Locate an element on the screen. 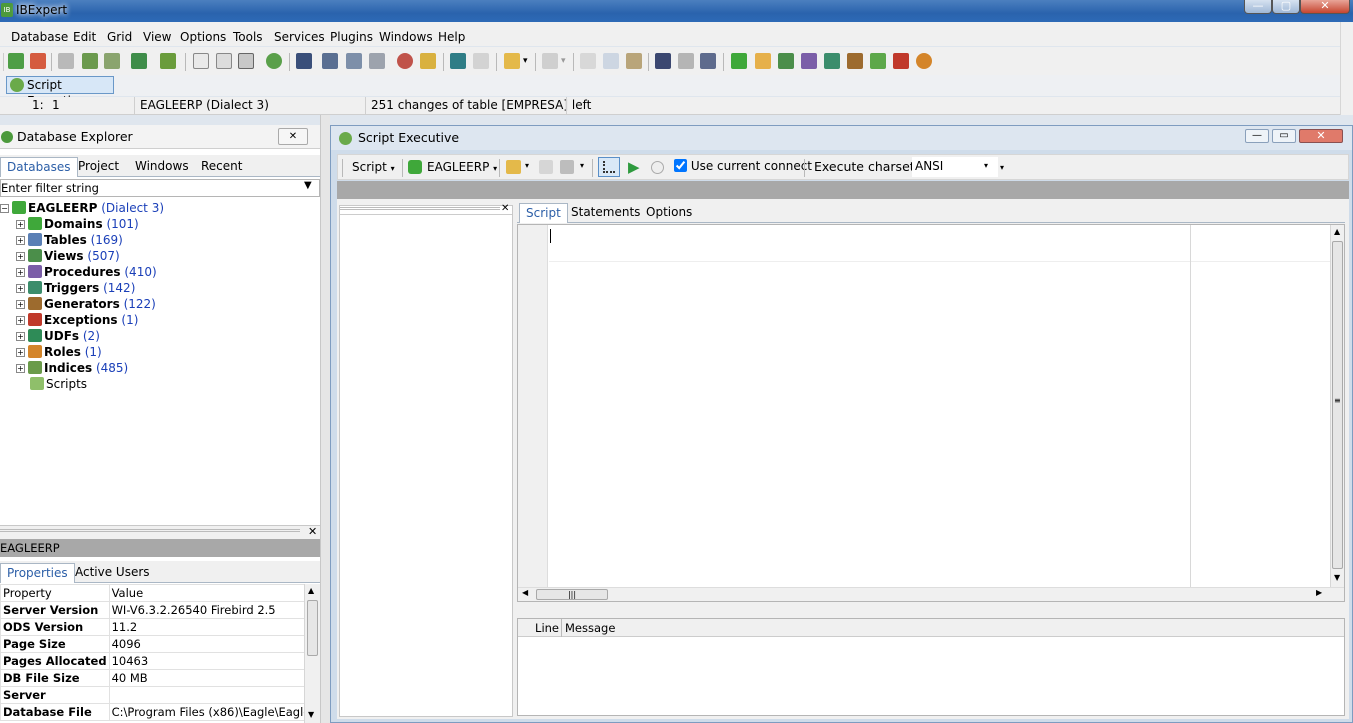 This screenshot has width=1353, height=723. open-script-icon is located at coordinates (513, 167).